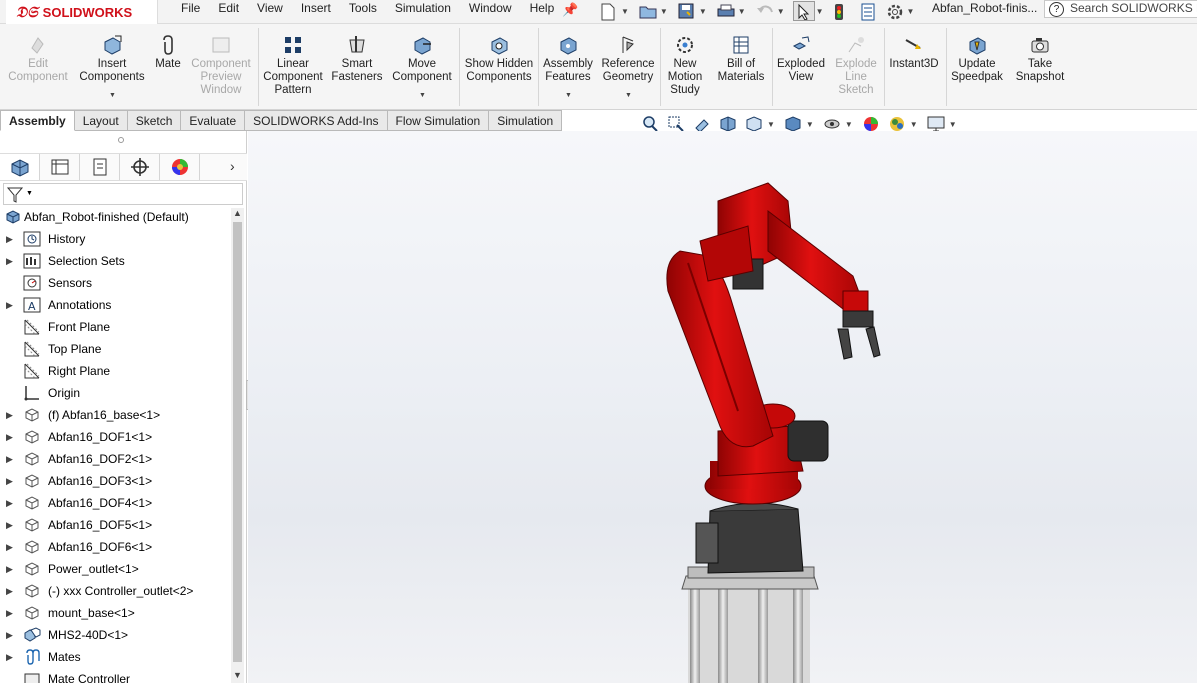 The height and width of the screenshot is (683, 1197). What do you see at coordinates (742, 11) in the screenshot?
I see `print-dropdown-icon: ▼` at bounding box center [742, 11].